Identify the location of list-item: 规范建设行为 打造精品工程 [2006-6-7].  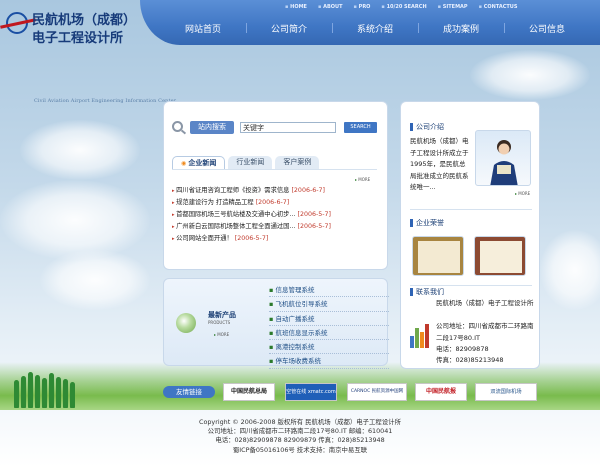
(274, 203).